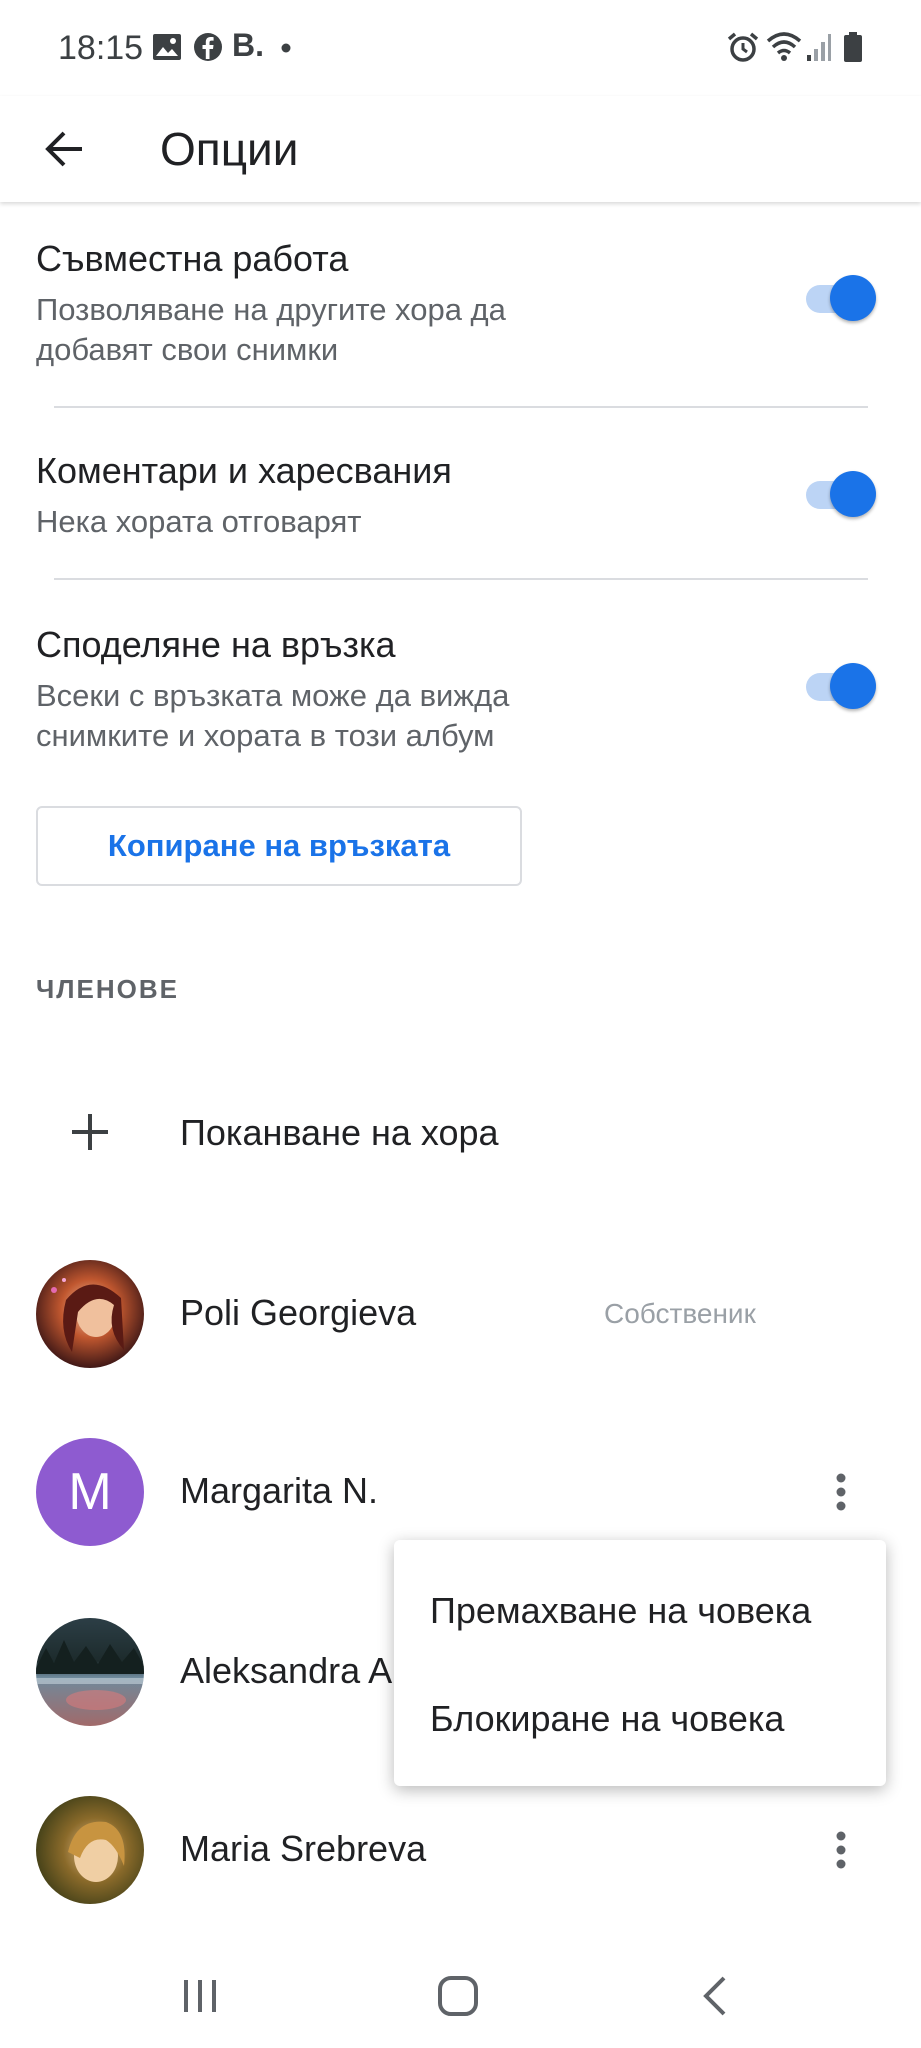 The width and height of the screenshot is (921, 2048). I want to click on home-icon, so click(458, 1996).